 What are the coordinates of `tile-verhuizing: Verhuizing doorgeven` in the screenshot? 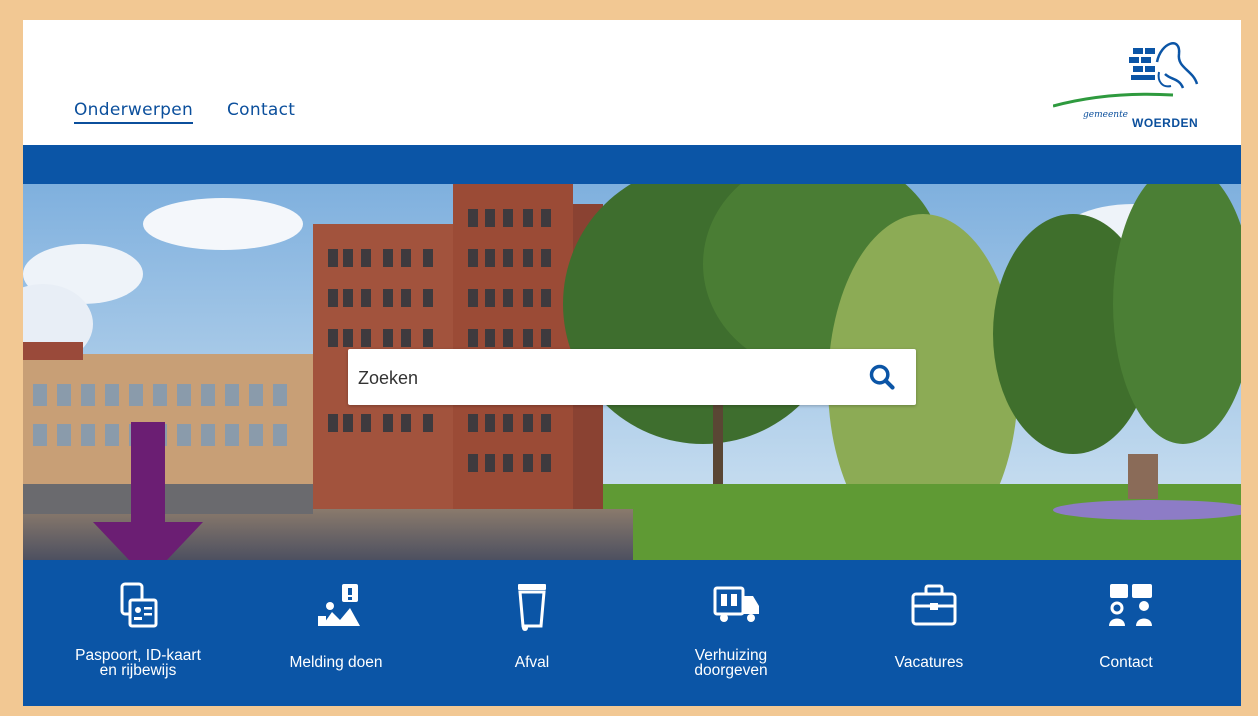 It's located at (731, 633).